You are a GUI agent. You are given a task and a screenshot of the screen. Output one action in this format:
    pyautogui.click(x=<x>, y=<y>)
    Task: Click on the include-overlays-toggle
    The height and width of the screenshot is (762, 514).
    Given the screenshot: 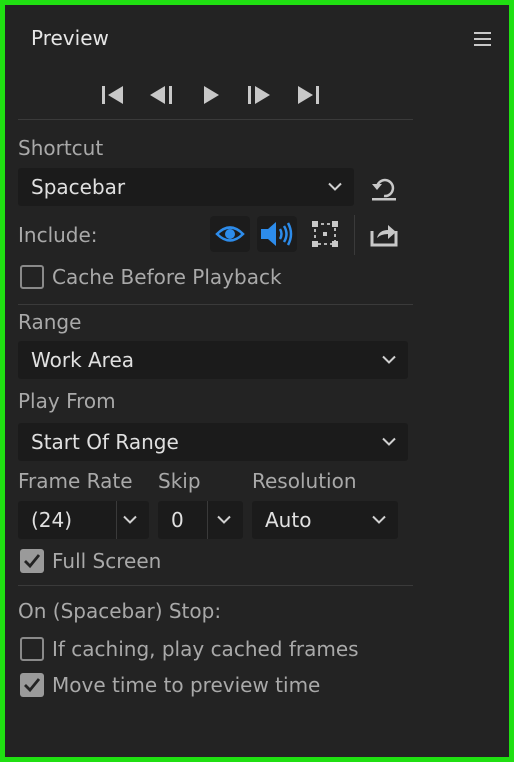 What is the action you would take?
    pyautogui.click(x=325, y=234)
    